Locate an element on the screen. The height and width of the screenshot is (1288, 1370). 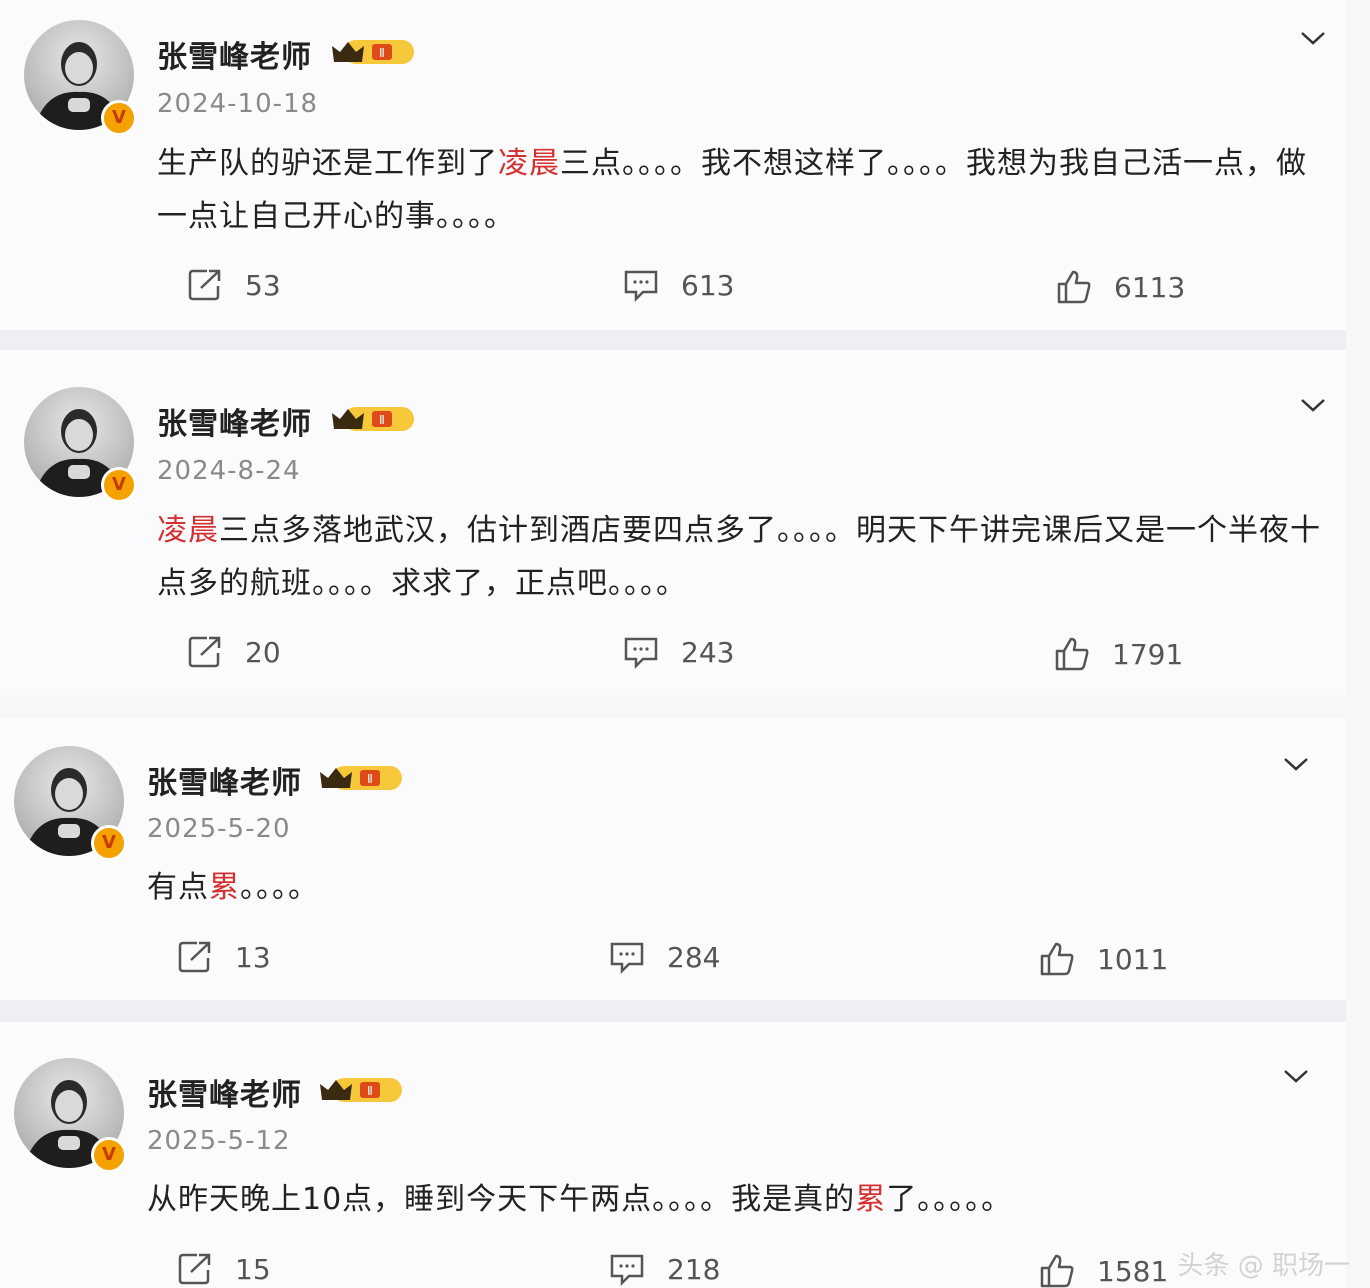
post-content: 有点累。。。。 is located at coordinates (233, 887).